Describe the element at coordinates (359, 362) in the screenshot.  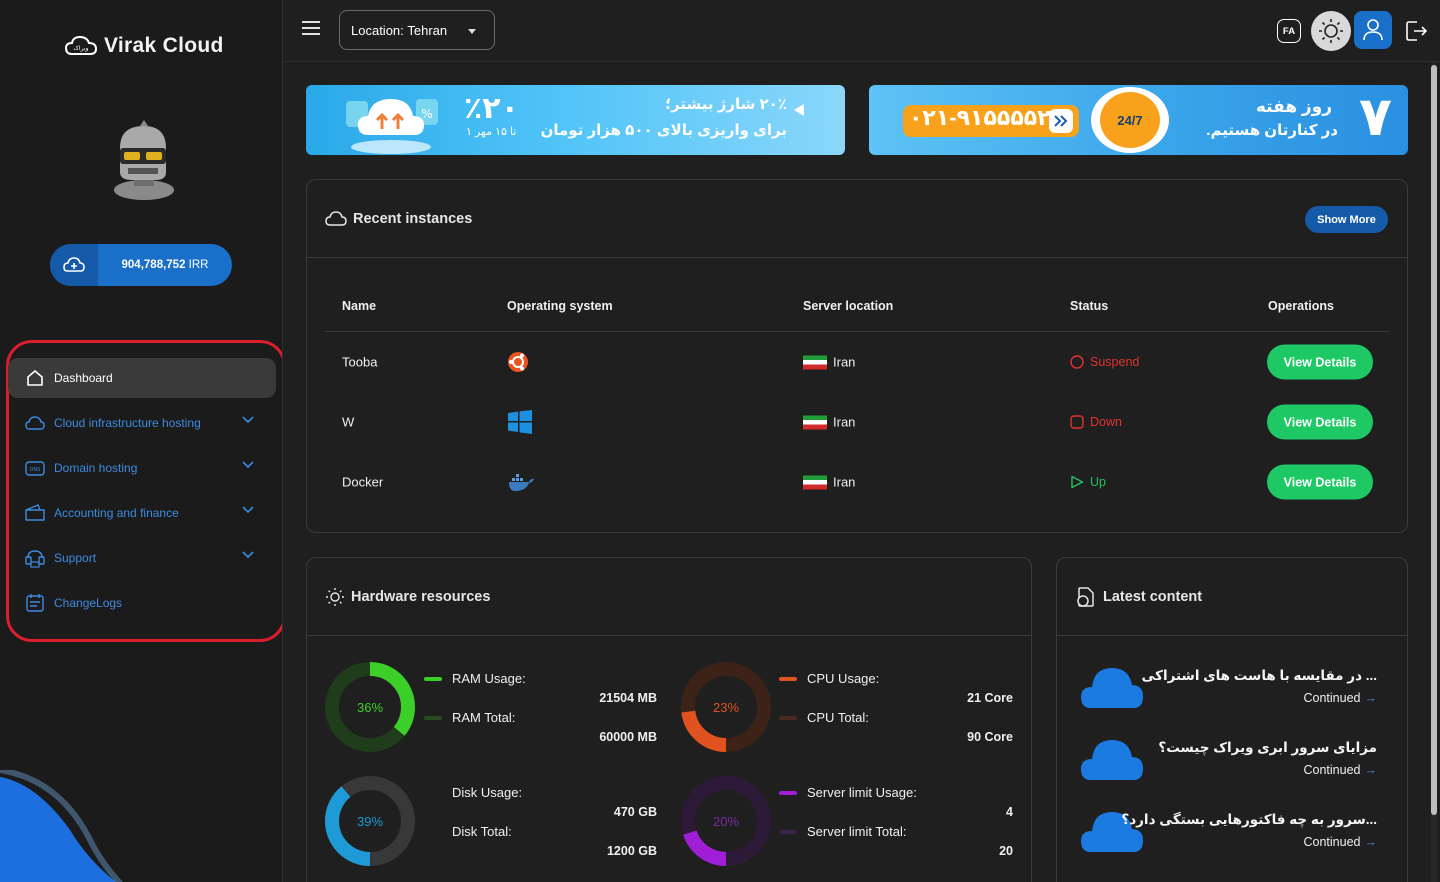
I see `instance-name: Tooba` at that location.